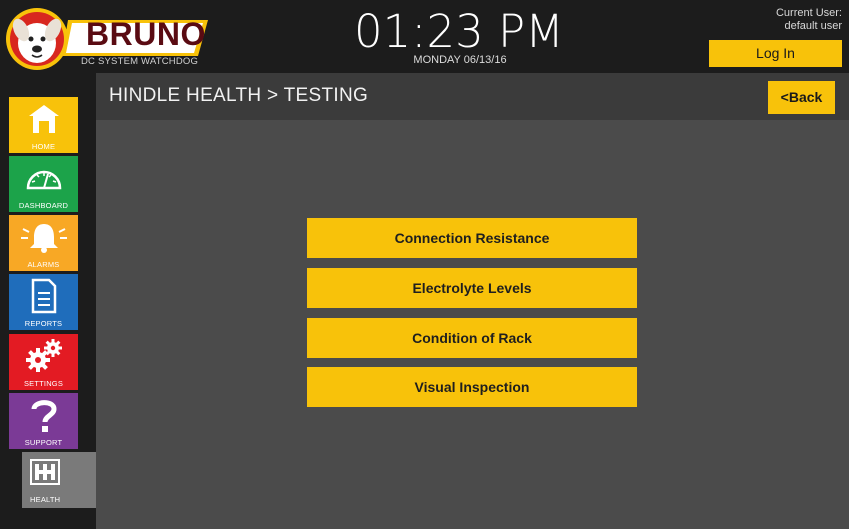 This screenshot has width=849, height=529. Describe the element at coordinates (472, 96) in the screenshot. I see `page-title-bar: HINDLE HEALTH > TESTING <Back` at that location.